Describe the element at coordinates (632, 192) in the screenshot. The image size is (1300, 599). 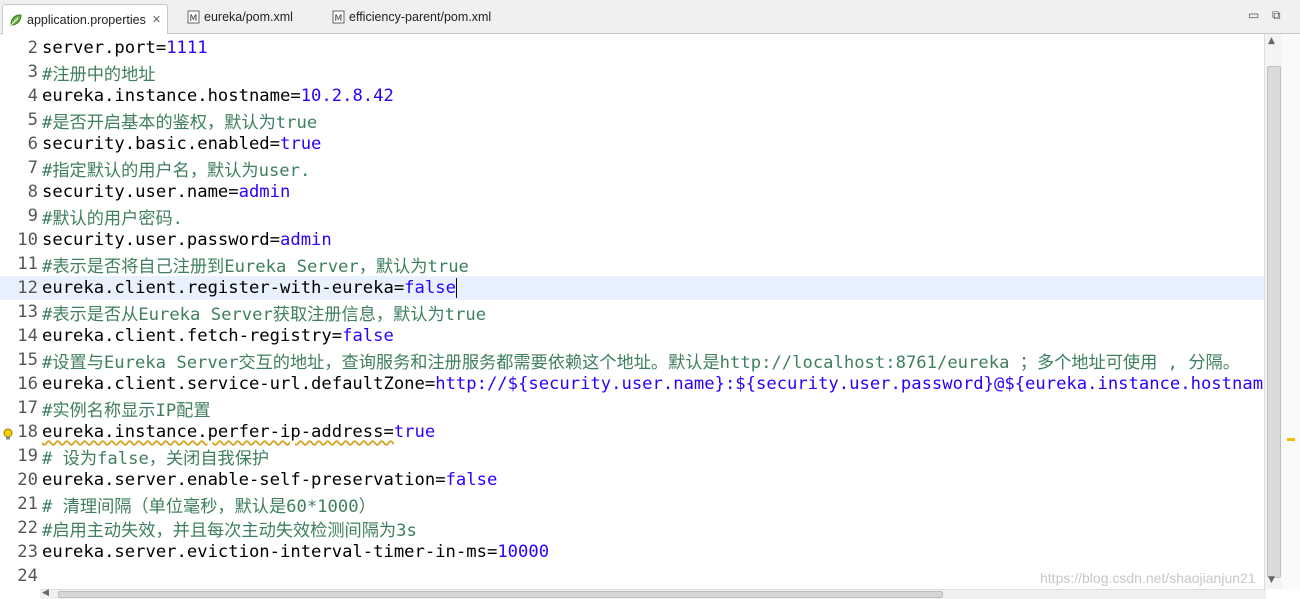
I see `code-line: 8 security.user.name=admin` at that location.